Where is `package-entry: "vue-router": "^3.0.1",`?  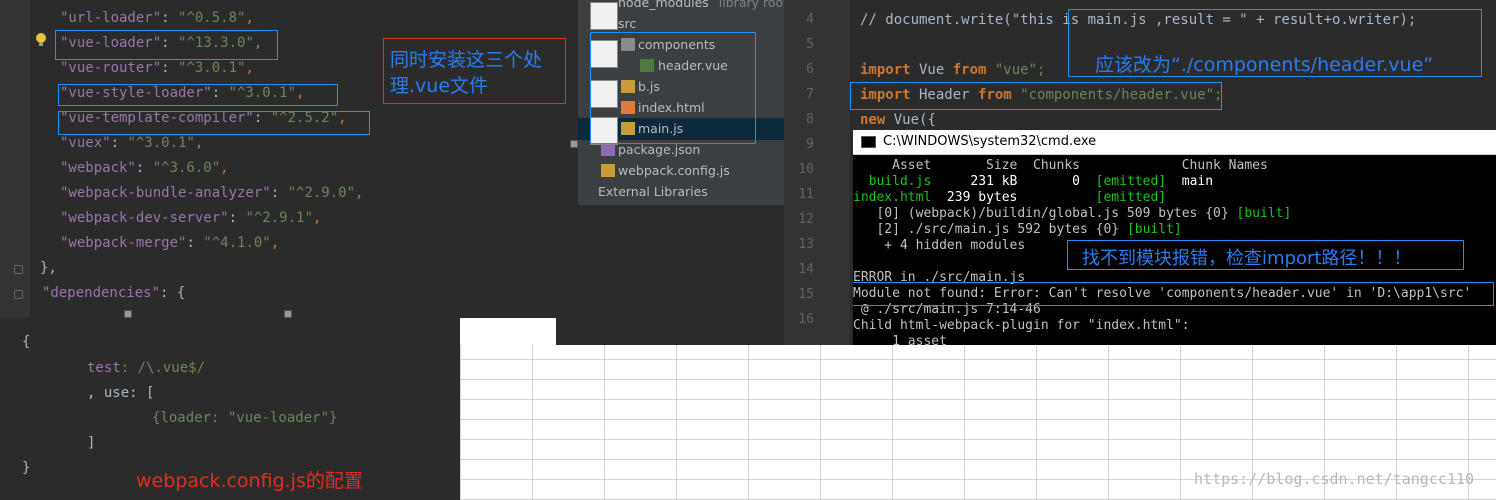
package-entry: "vue-router": "^3.0.1", is located at coordinates (157, 68).